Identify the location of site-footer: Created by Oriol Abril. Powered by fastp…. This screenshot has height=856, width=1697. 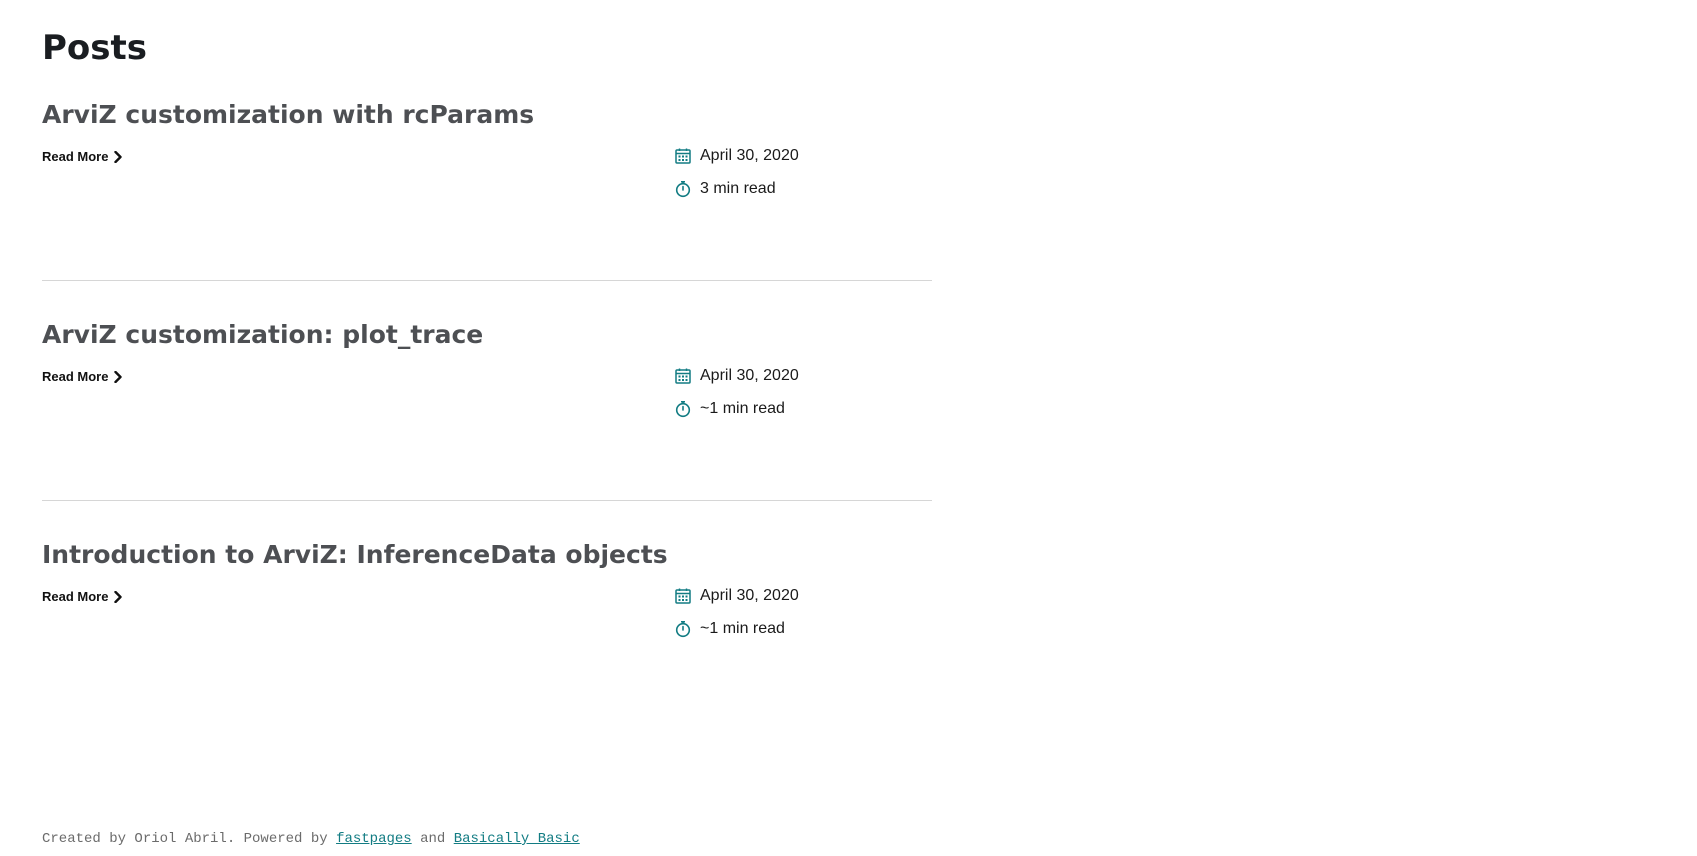
(311, 839).